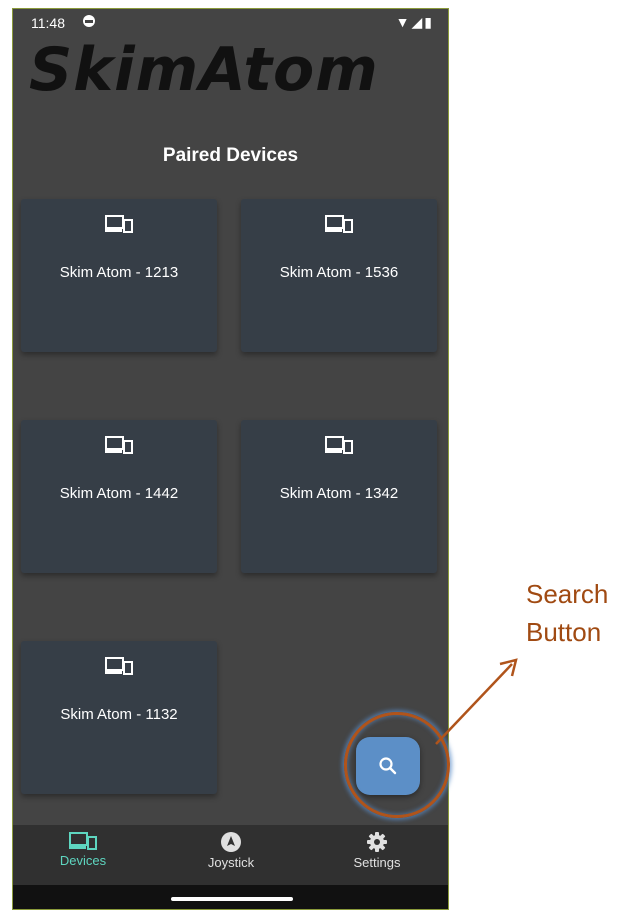  Describe the element at coordinates (564, 632) in the screenshot. I see `annotation-line-2: Button` at that location.